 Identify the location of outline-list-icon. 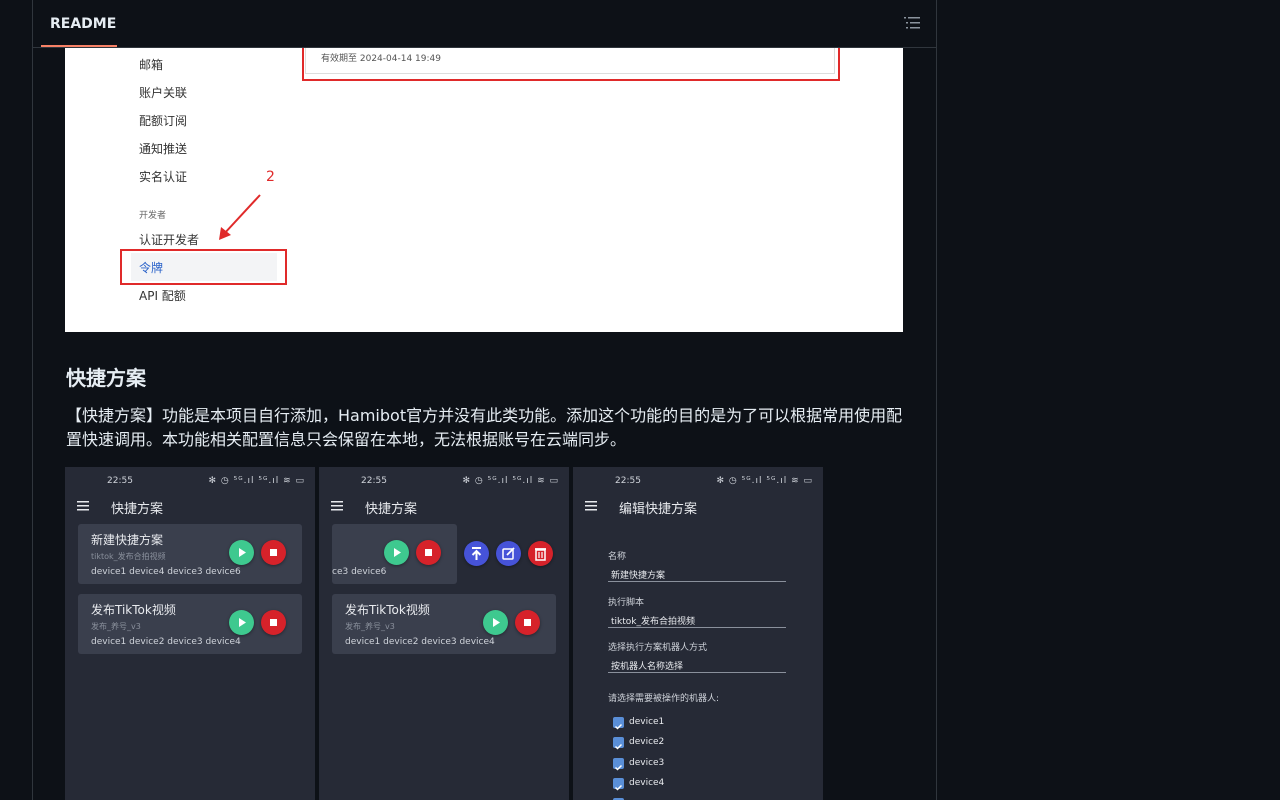
(912, 23).